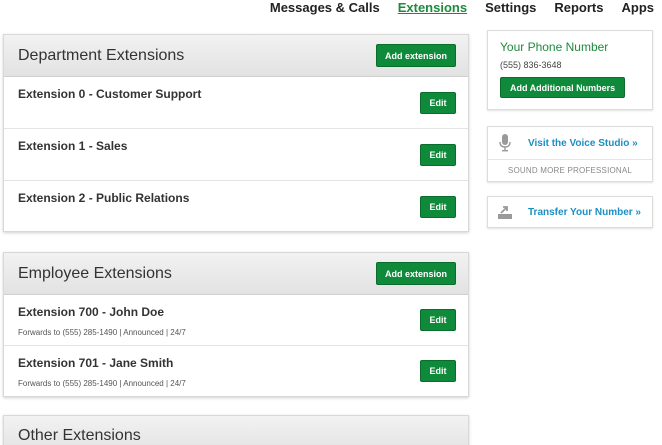  I want to click on extension-title: Extension 700 - John Doe, so click(91, 312).